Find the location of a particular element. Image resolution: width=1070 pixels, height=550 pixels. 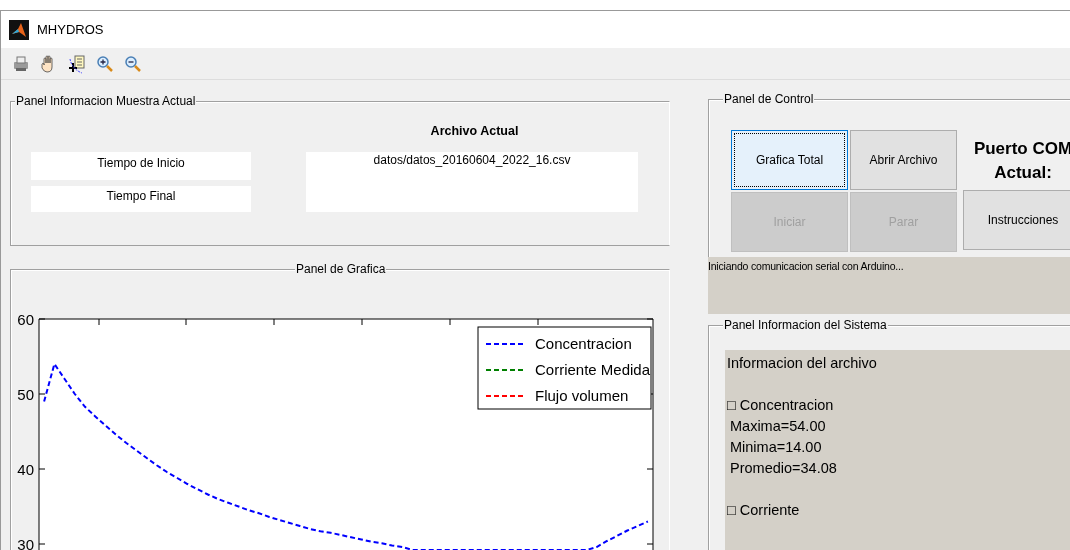

panel-title: Panel de Control is located at coordinates (769, 99).